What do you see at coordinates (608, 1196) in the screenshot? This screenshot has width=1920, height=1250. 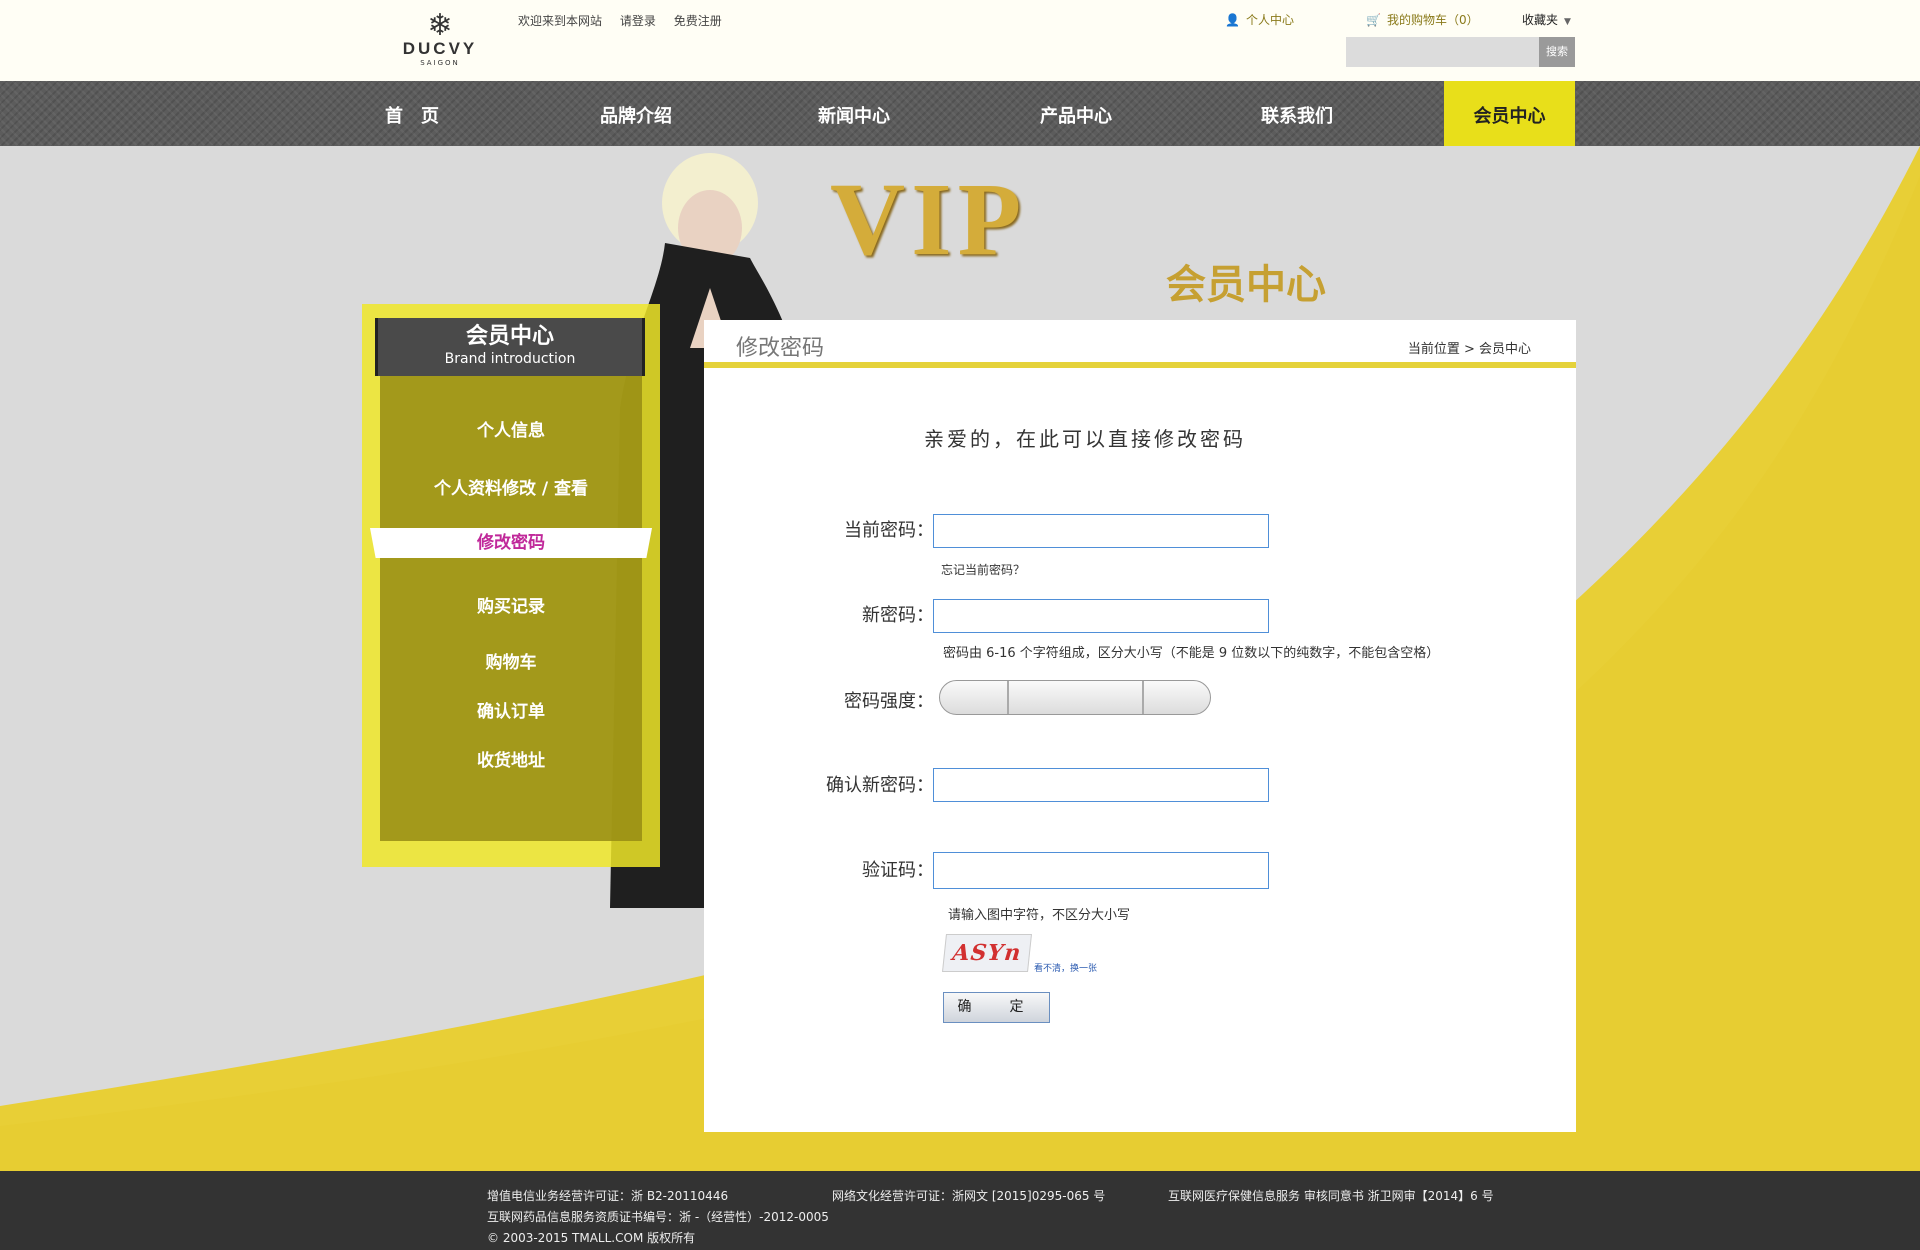 I see `footer-license-1: 增值电信业务经营许可证：浙 B2-20110446` at bounding box center [608, 1196].